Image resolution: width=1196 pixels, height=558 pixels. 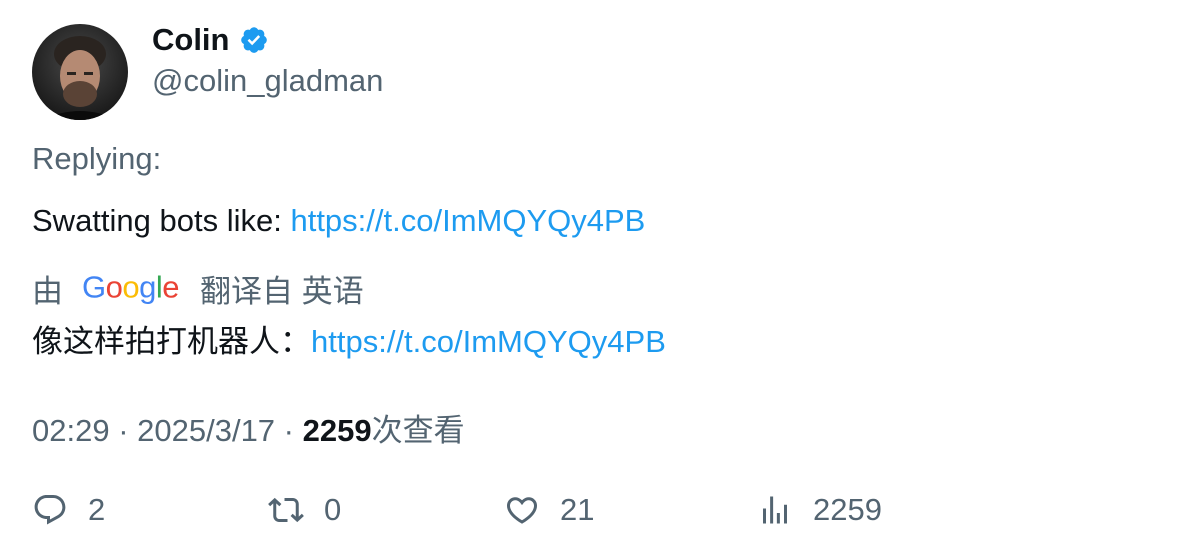 What do you see at coordinates (282, 288) in the screenshot?
I see `translated-by-suffix: 翻译自 英语` at bounding box center [282, 288].